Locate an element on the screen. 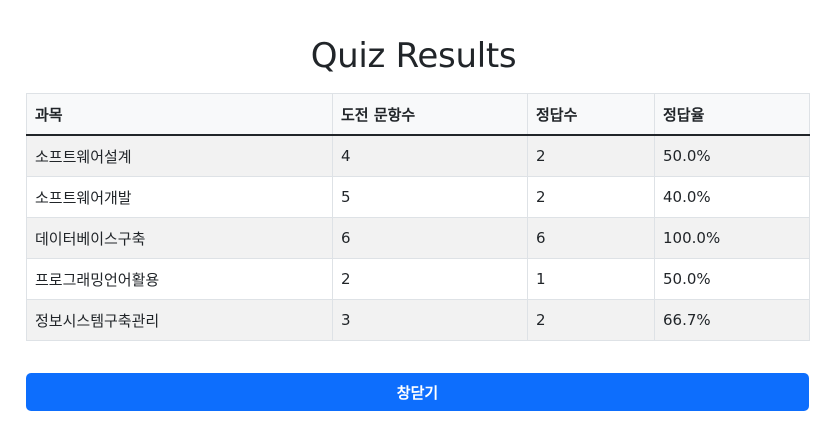  attempted-cell: 4 is located at coordinates (430, 155).